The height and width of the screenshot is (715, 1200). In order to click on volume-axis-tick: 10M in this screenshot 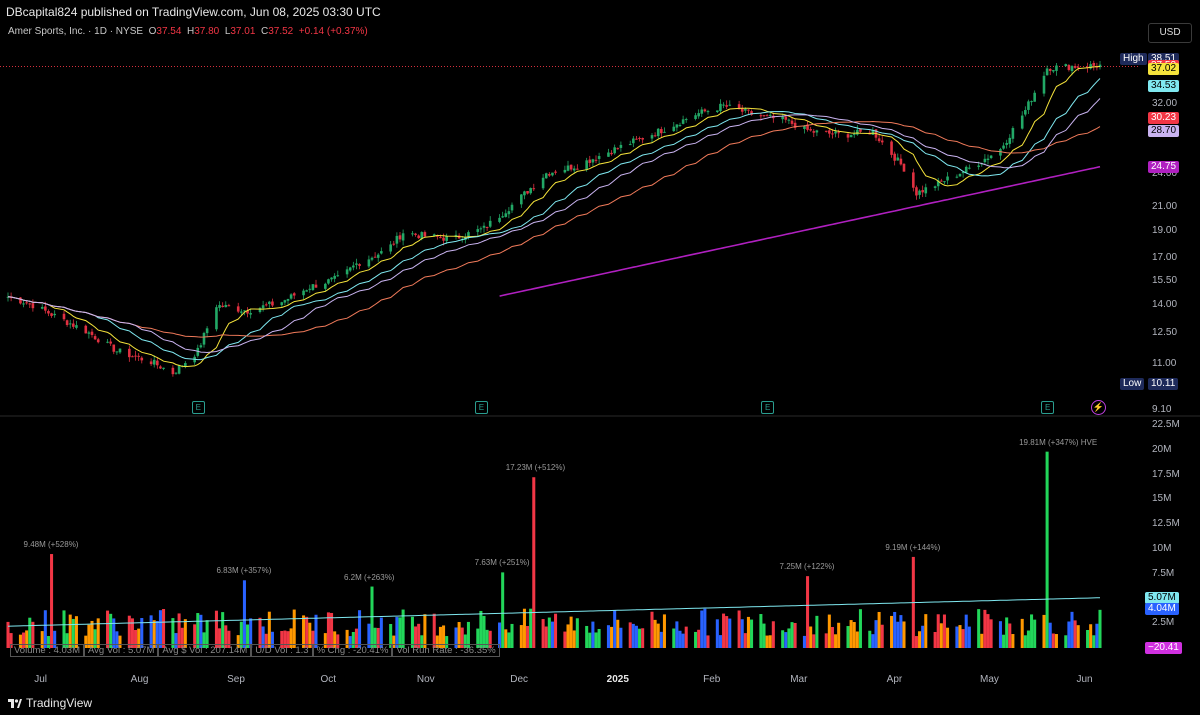, I will do `click(1162, 548)`.